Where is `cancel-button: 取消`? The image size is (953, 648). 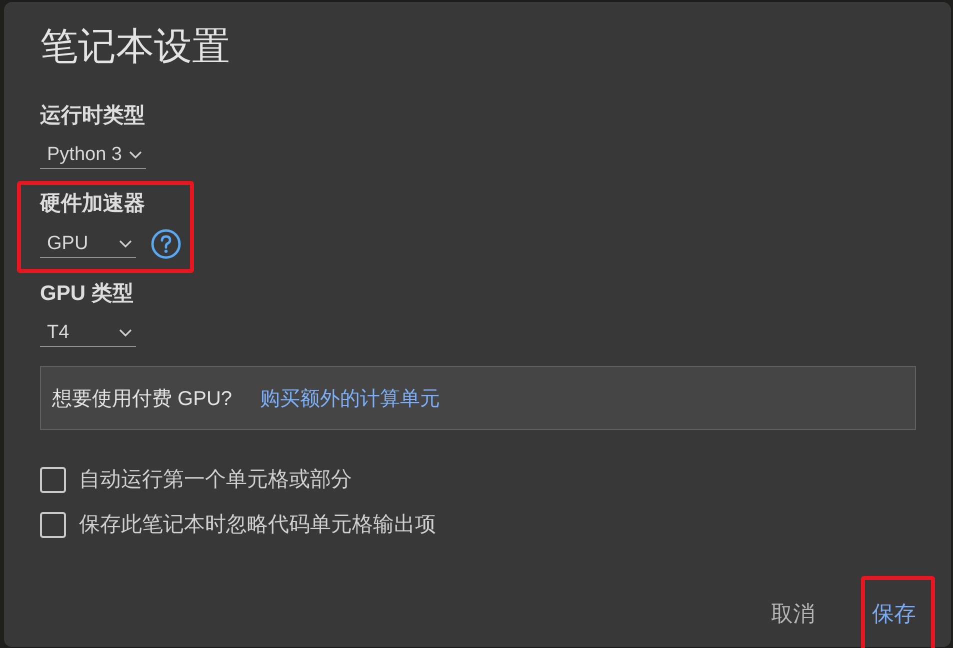
cancel-button: 取消 is located at coordinates (793, 614).